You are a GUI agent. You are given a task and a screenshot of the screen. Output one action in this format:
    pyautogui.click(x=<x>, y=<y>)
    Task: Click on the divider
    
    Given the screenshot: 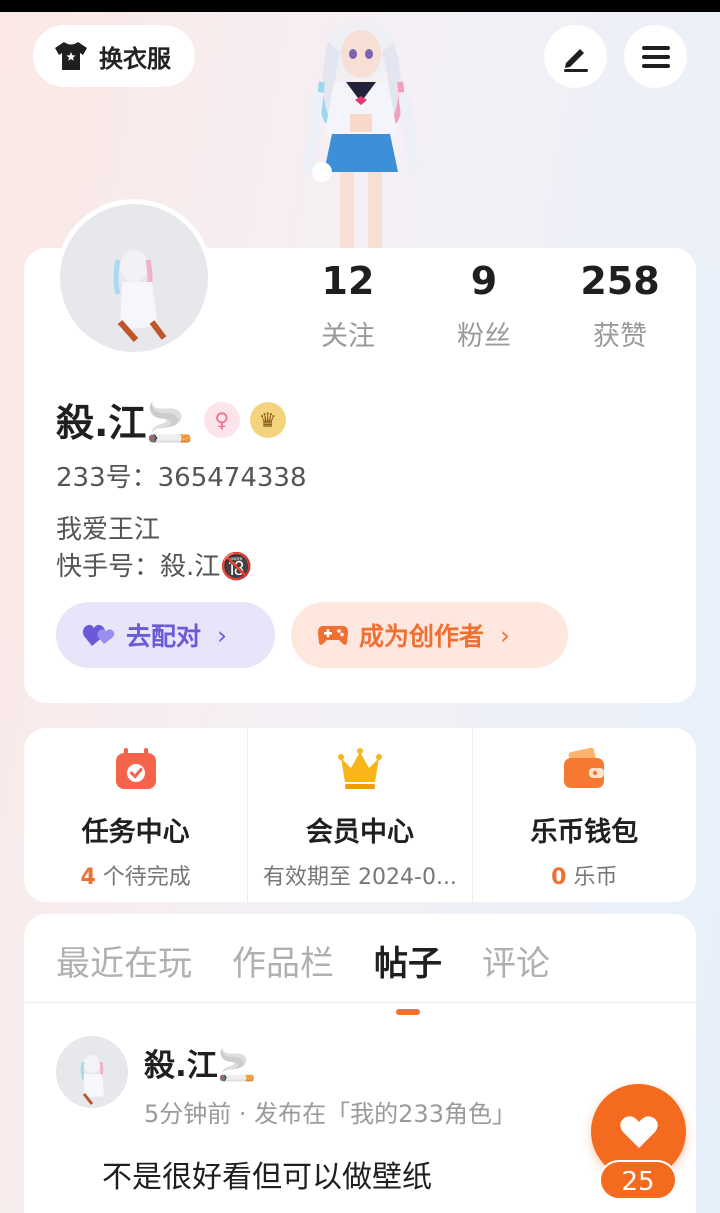 What is the action you would take?
    pyautogui.click(x=360, y=1002)
    